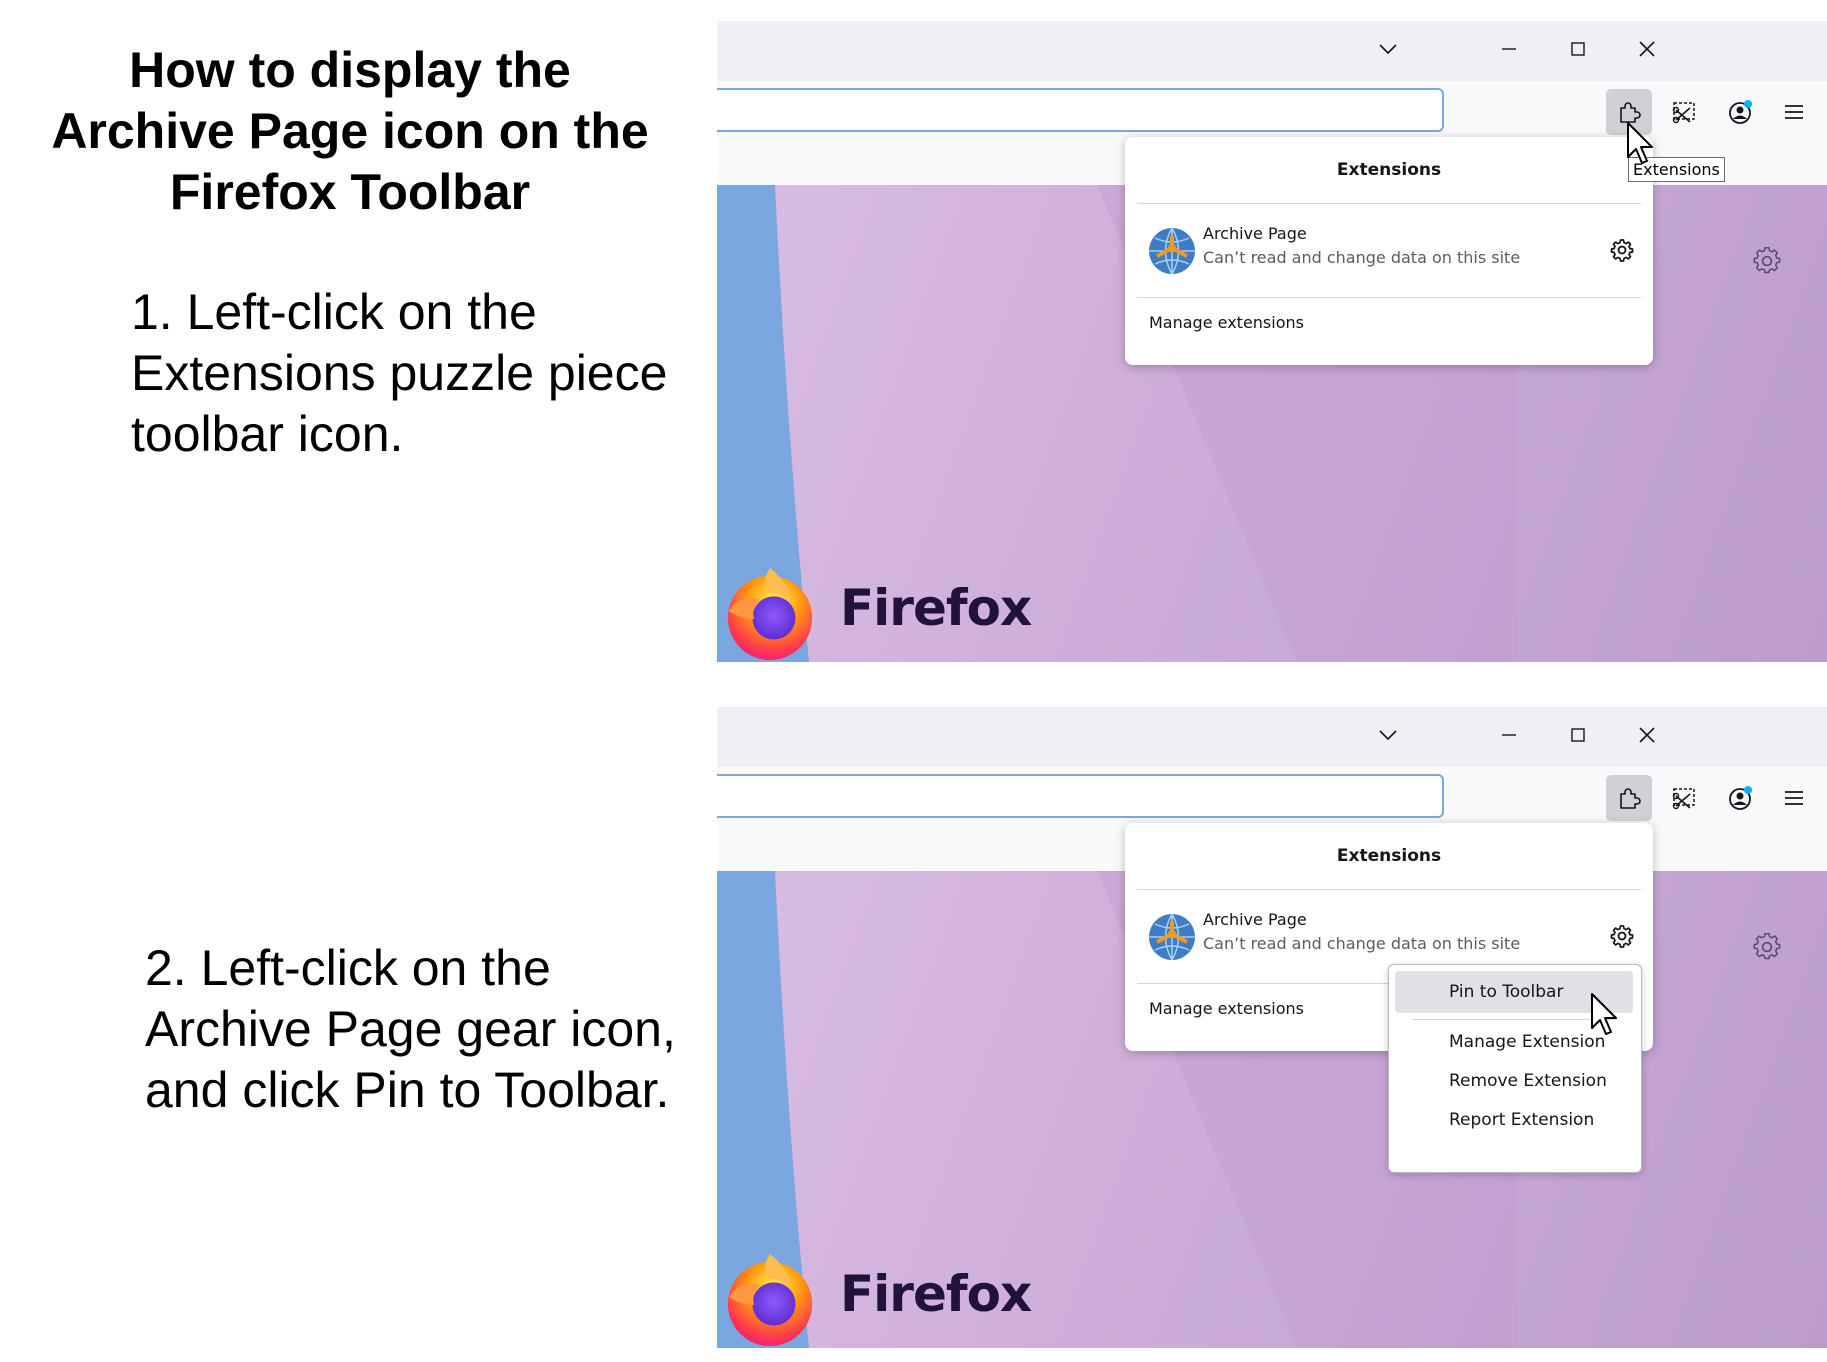 This screenshot has height=1362, width=1827. Describe the element at coordinates (1629, 798) in the screenshot. I see `extensions-puzzle-icon` at that location.